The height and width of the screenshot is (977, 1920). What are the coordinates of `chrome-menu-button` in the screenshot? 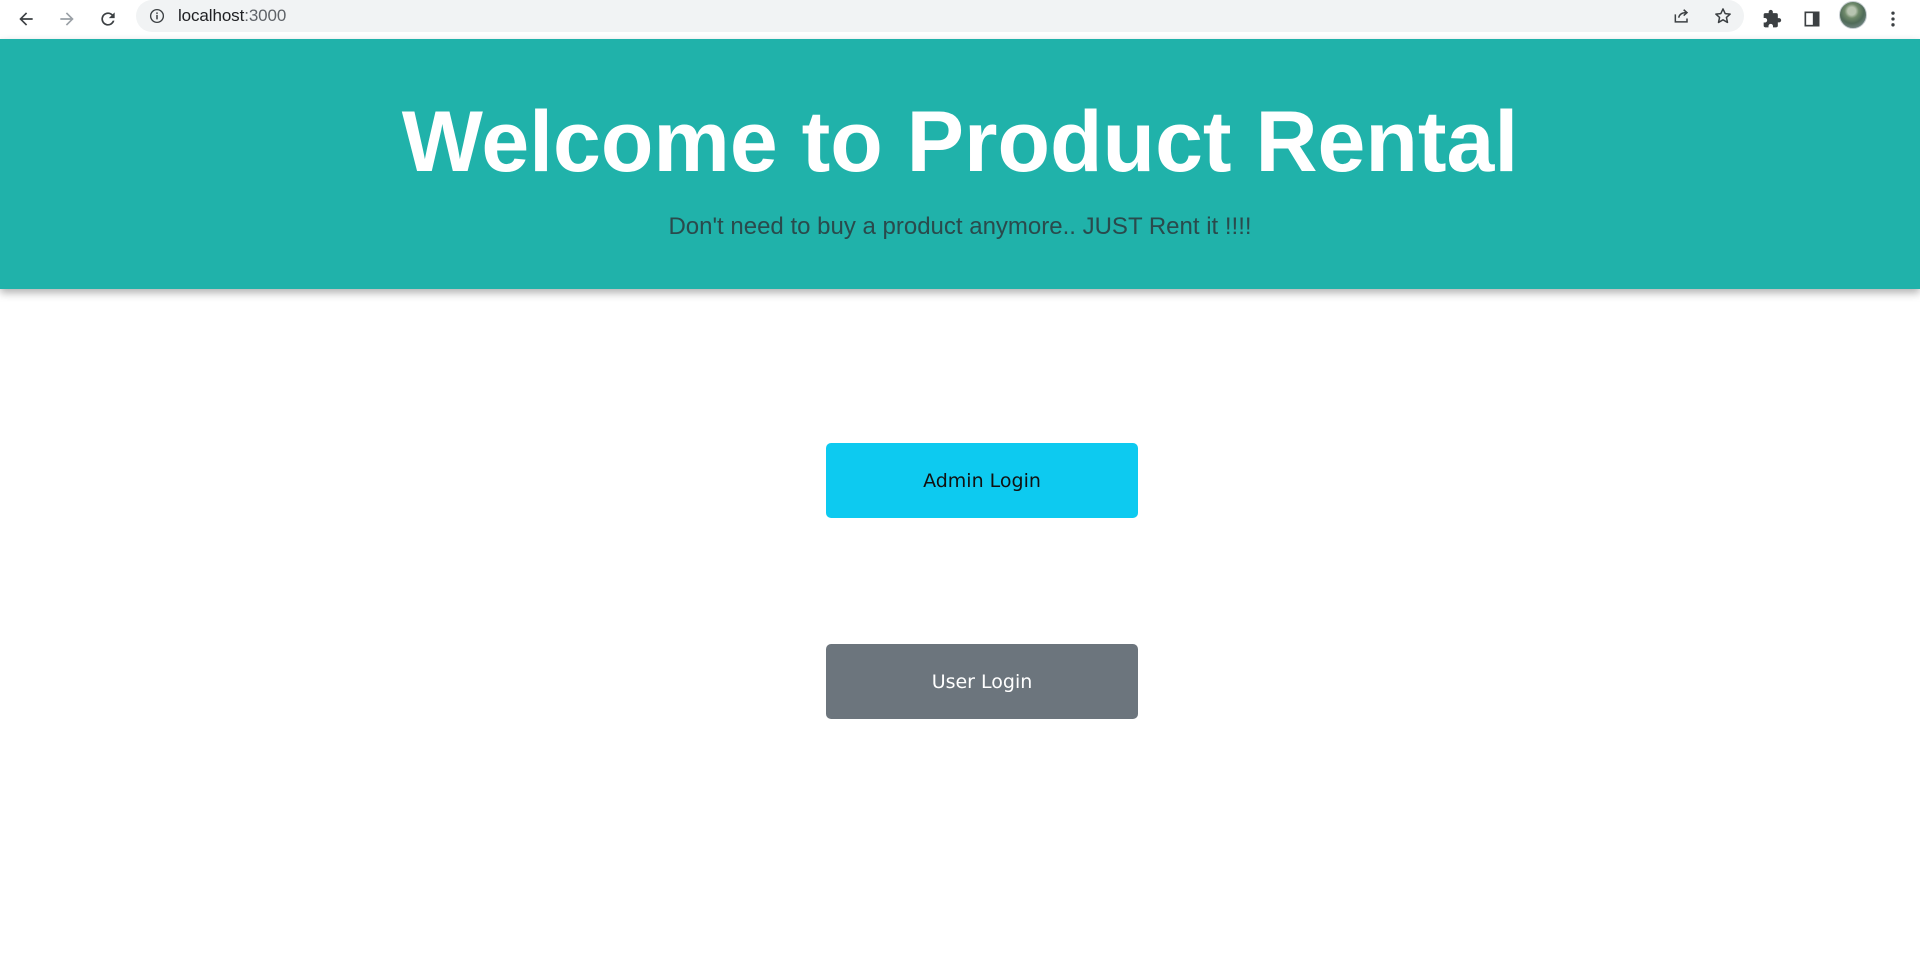 It's located at (1893, 19).